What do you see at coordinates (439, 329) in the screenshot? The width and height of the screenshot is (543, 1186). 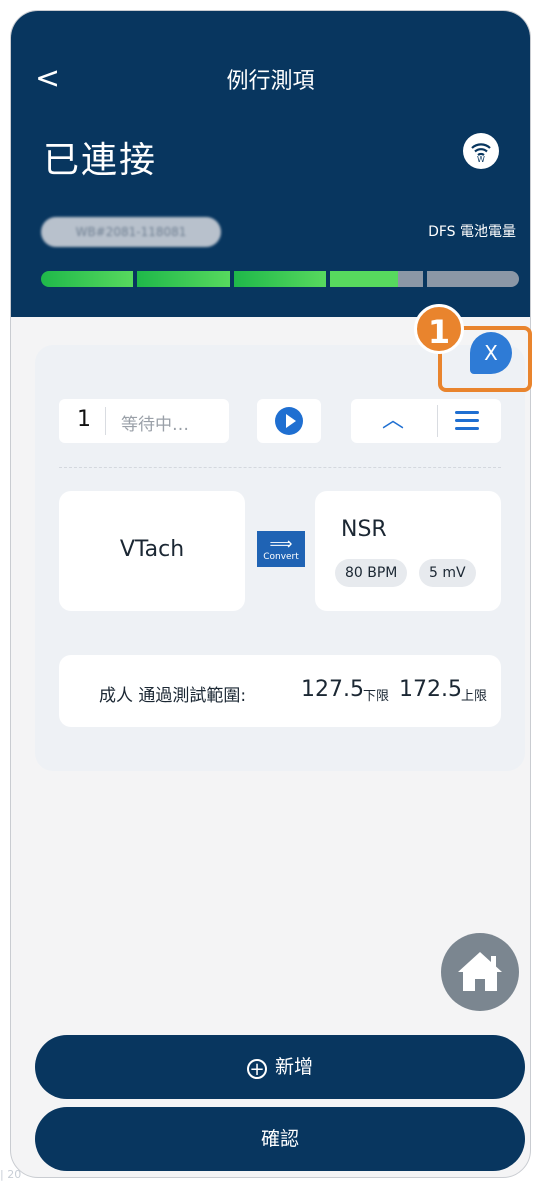 I see `callout-badge: 1` at bounding box center [439, 329].